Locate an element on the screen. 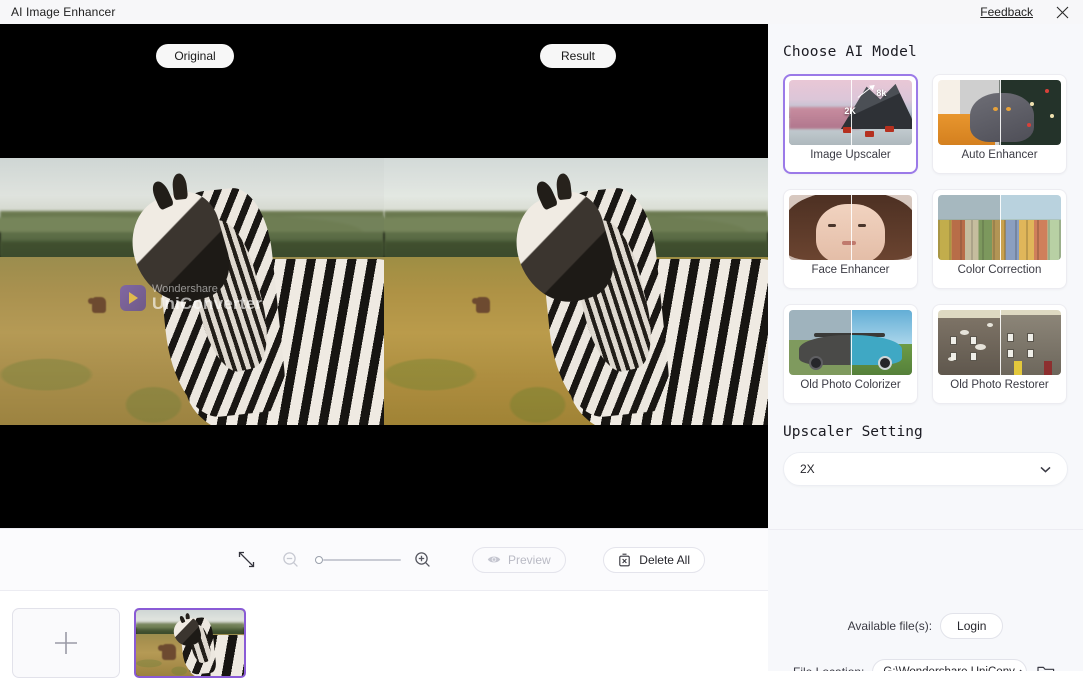  fit-to-screen-button is located at coordinates (246, 560).